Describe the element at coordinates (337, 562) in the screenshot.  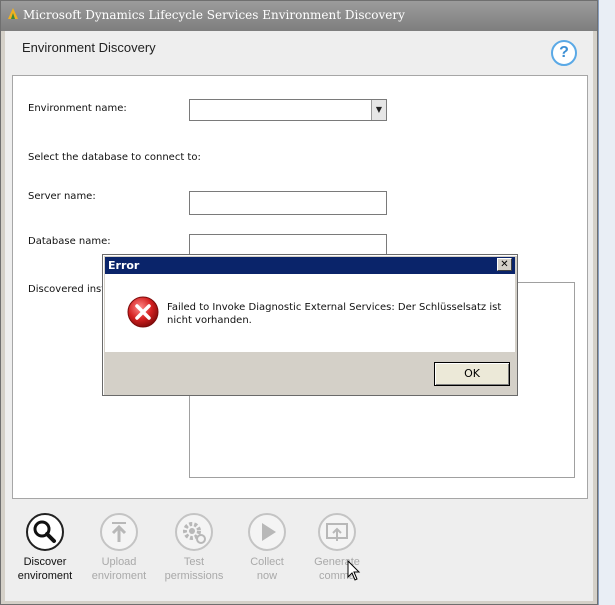
I see `generate-label-1: Generate` at that location.